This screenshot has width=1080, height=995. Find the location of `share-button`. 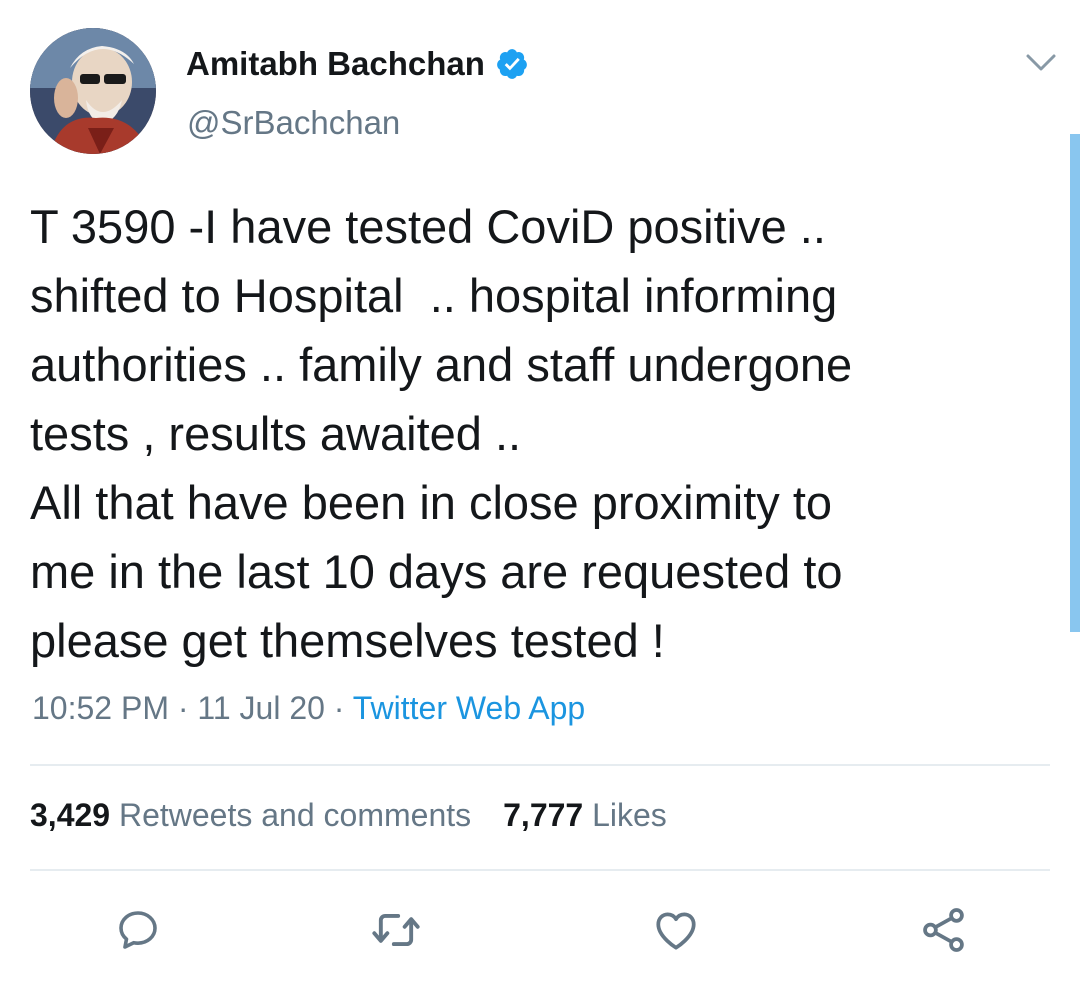

share-button is located at coordinates (944, 930).